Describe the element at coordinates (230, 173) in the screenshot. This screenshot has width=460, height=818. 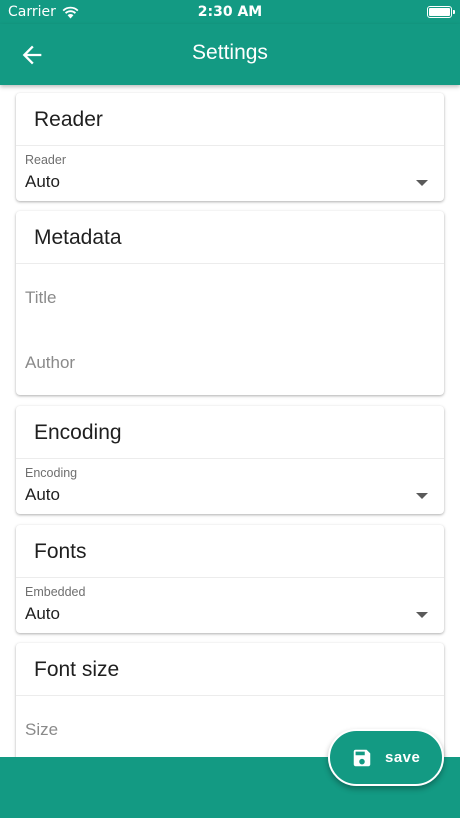
I see `reader-dropdown: Reader Auto` at that location.